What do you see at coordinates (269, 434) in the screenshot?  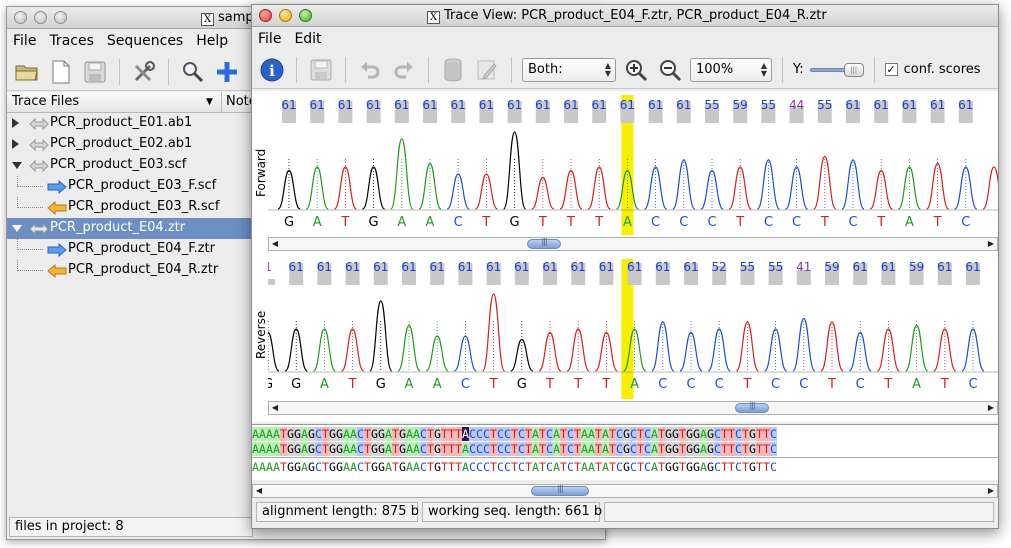 I see `alignment-base: A` at bounding box center [269, 434].